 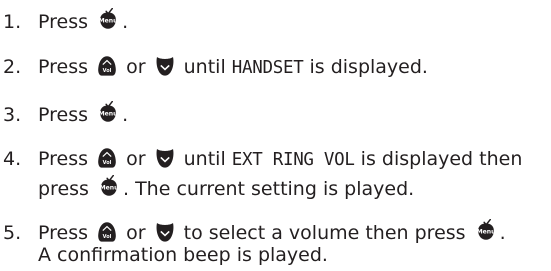 I want to click on step-continuation: press . The current setting is played., so click(x=262, y=187).